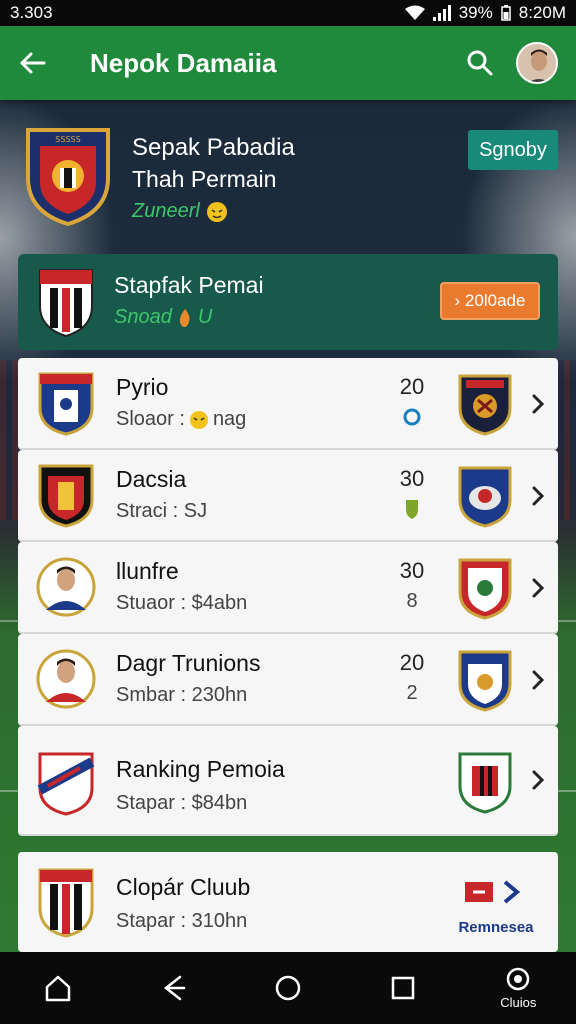 Image resolution: width=576 pixels, height=1024 pixels. I want to click on number-badge-icon, so click(412, 417).